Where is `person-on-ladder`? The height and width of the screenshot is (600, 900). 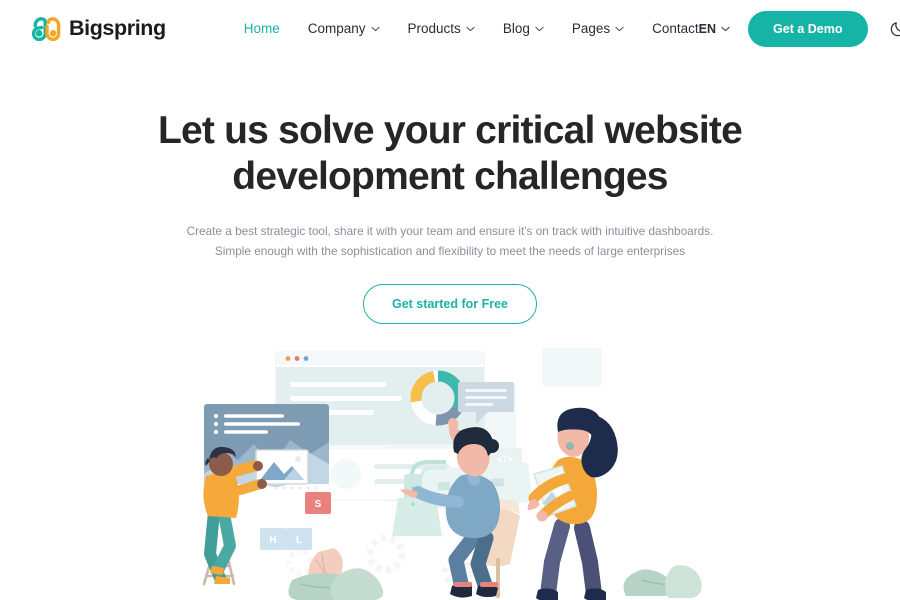
person-on-ladder is located at coordinates (255, 516).